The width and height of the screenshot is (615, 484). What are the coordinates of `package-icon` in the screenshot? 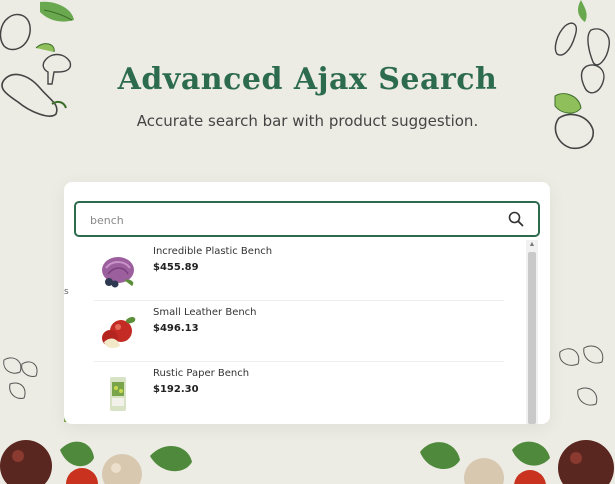 It's located at (118, 394).